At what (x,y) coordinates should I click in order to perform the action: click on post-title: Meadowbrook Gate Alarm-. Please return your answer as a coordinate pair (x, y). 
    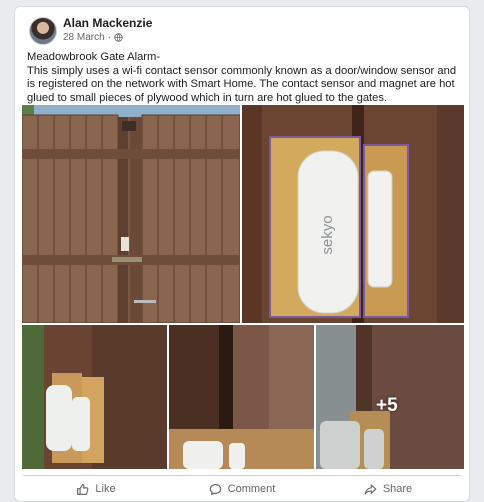
    Looking at the image, I should click on (94, 57).